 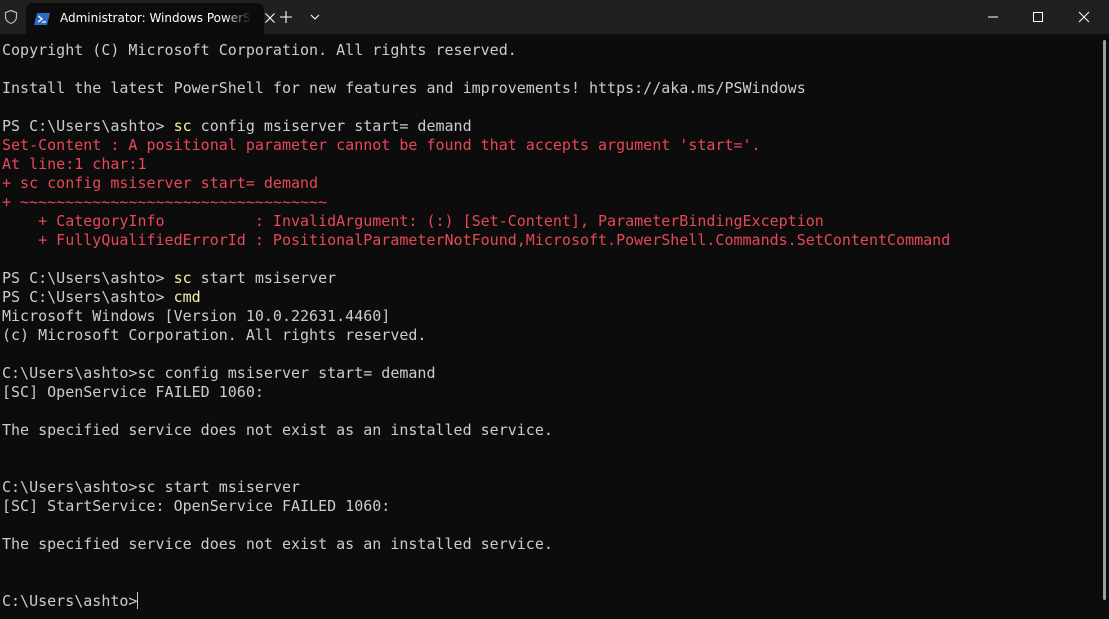 I want to click on output-text: C:\Users\ashto>, so click(x=70, y=601).